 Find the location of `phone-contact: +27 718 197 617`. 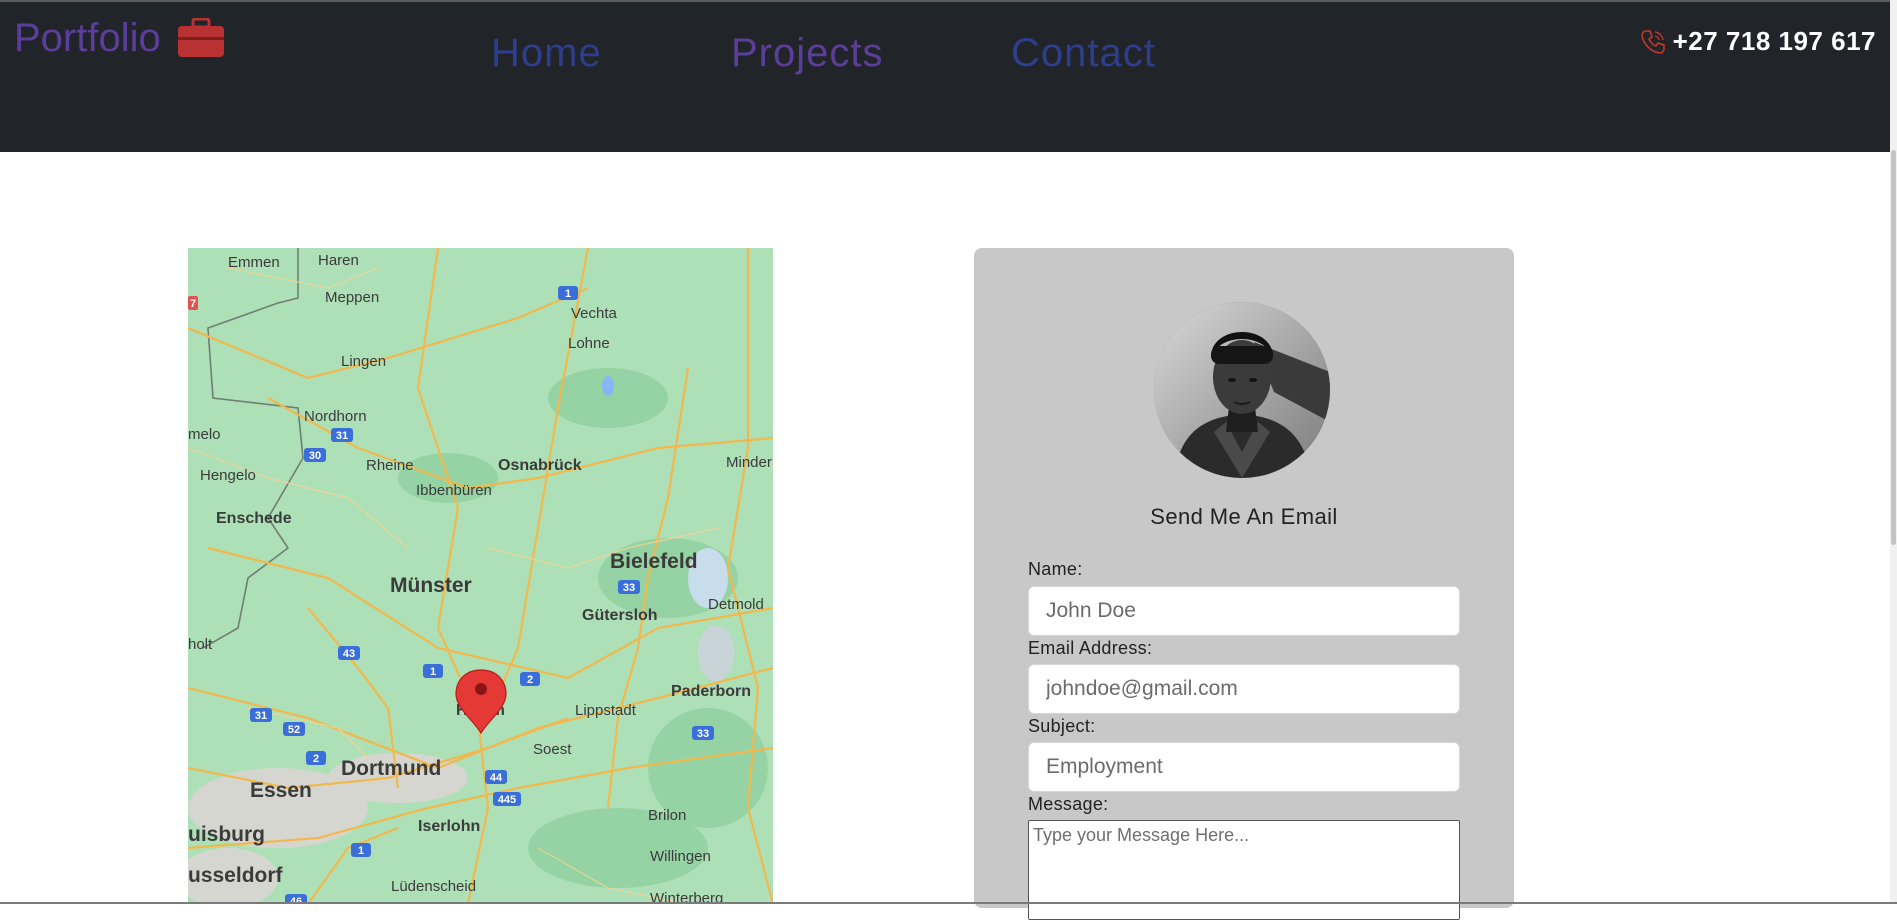

phone-contact: +27 718 197 617 is located at coordinates (1757, 41).